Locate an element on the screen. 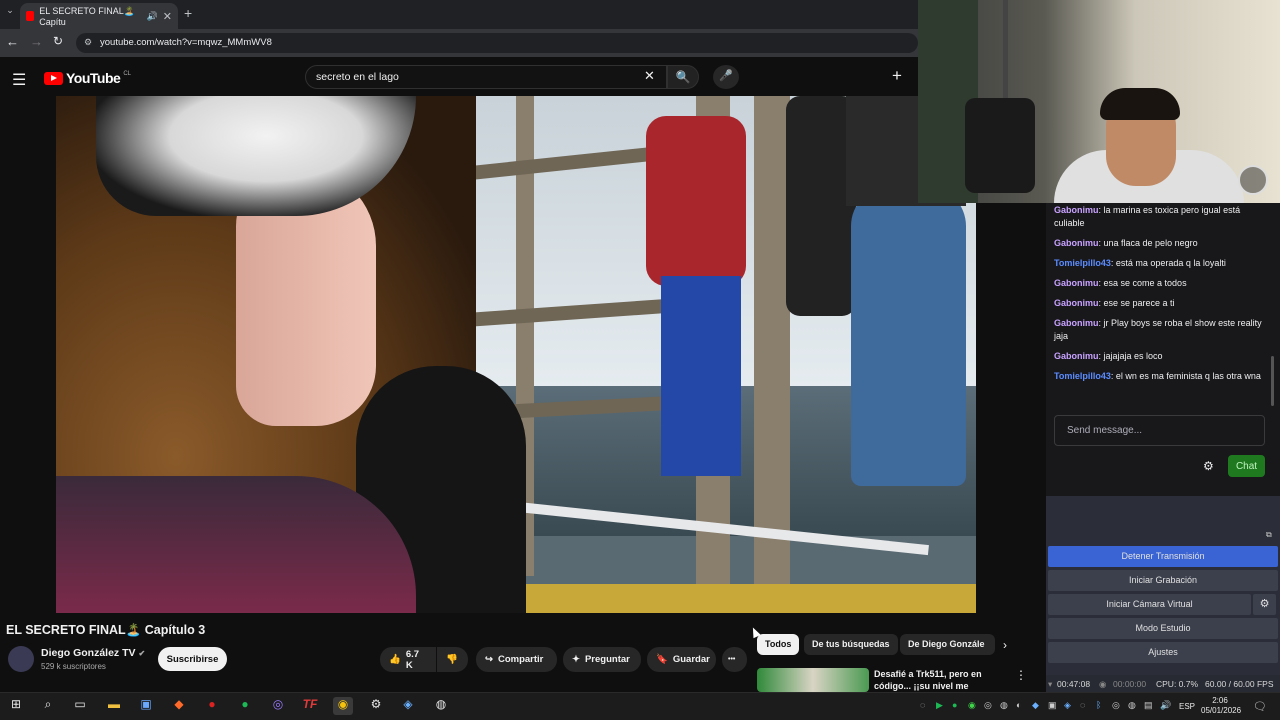  store-icon: ▣ is located at coordinates (146, 706).